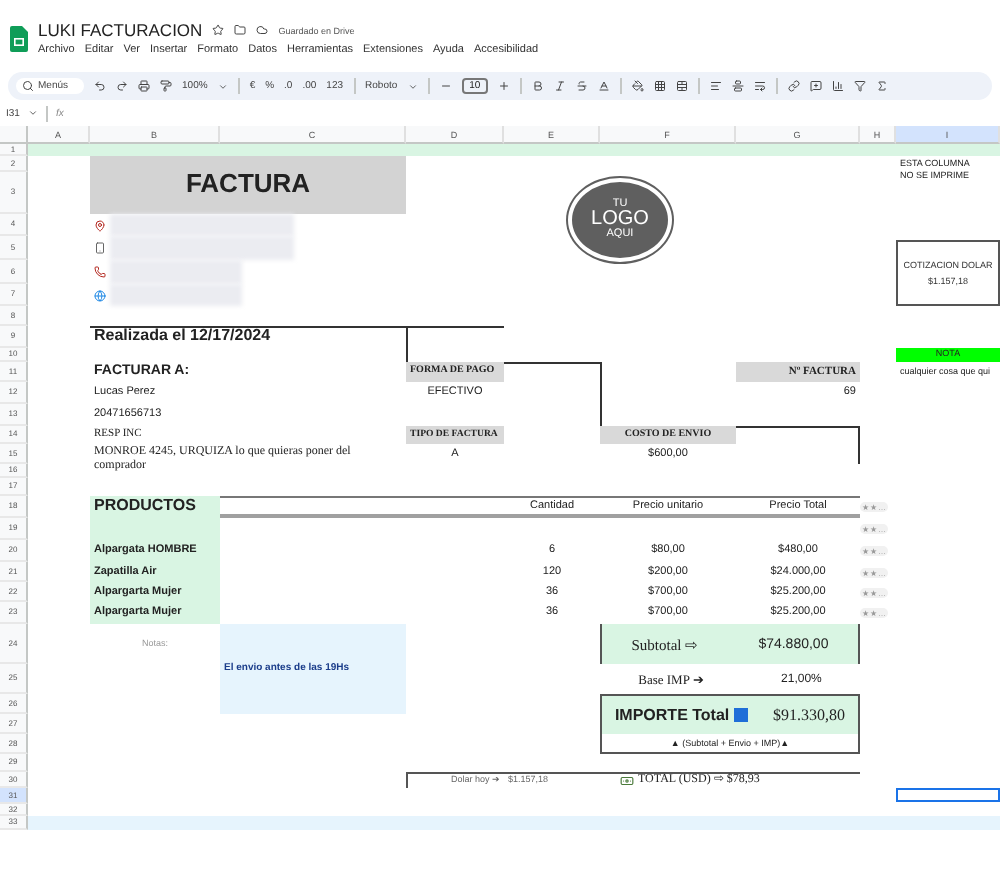 This screenshot has width=1000, height=878. Describe the element at coordinates (144, 86) in the screenshot. I see `printer-icon` at that location.